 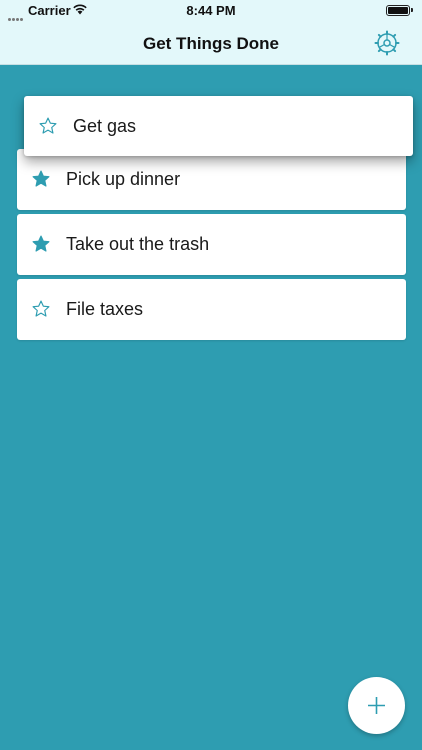 What do you see at coordinates (218, 126) in the screenshot?
I see `task-row-dragging: Get gas` at bounding box center [218, 126].